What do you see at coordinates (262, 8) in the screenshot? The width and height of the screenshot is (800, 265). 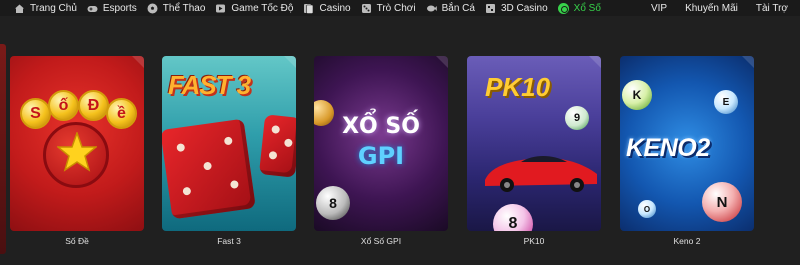 I see `nav-label: Game Tốc Độ` at bounding box center [262, 8].